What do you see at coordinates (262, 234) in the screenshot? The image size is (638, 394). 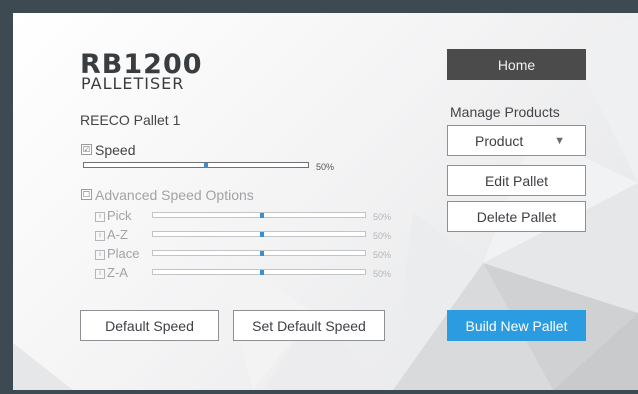 I see `az-slider-knob` at bounding box center [262, 234].